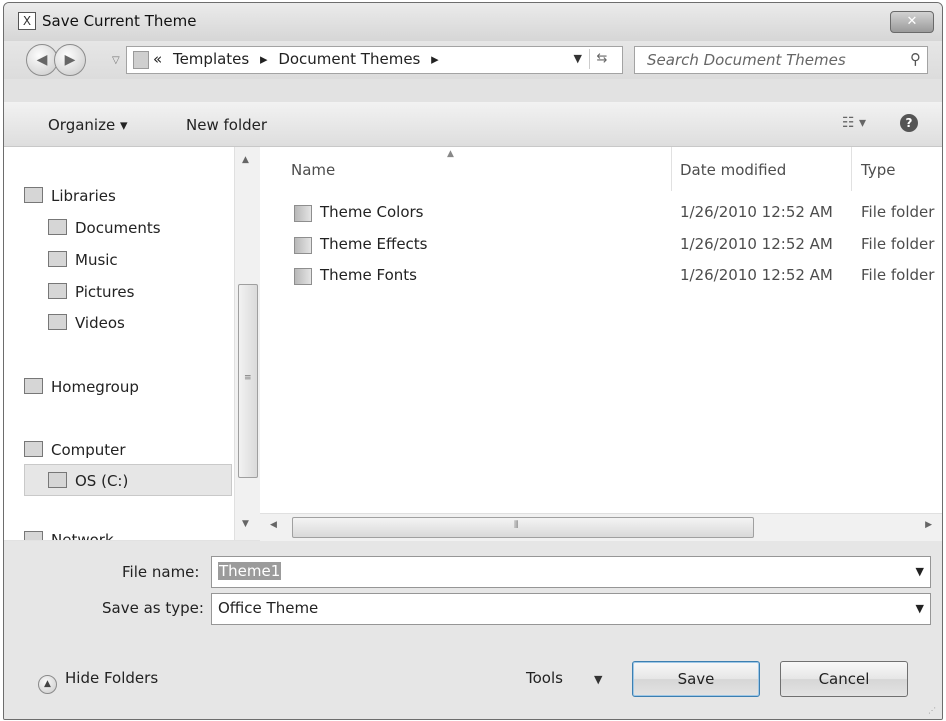 This screenshot has height=721, width=946. I want to click on file-name: Theme Colors, so click(372, 212).